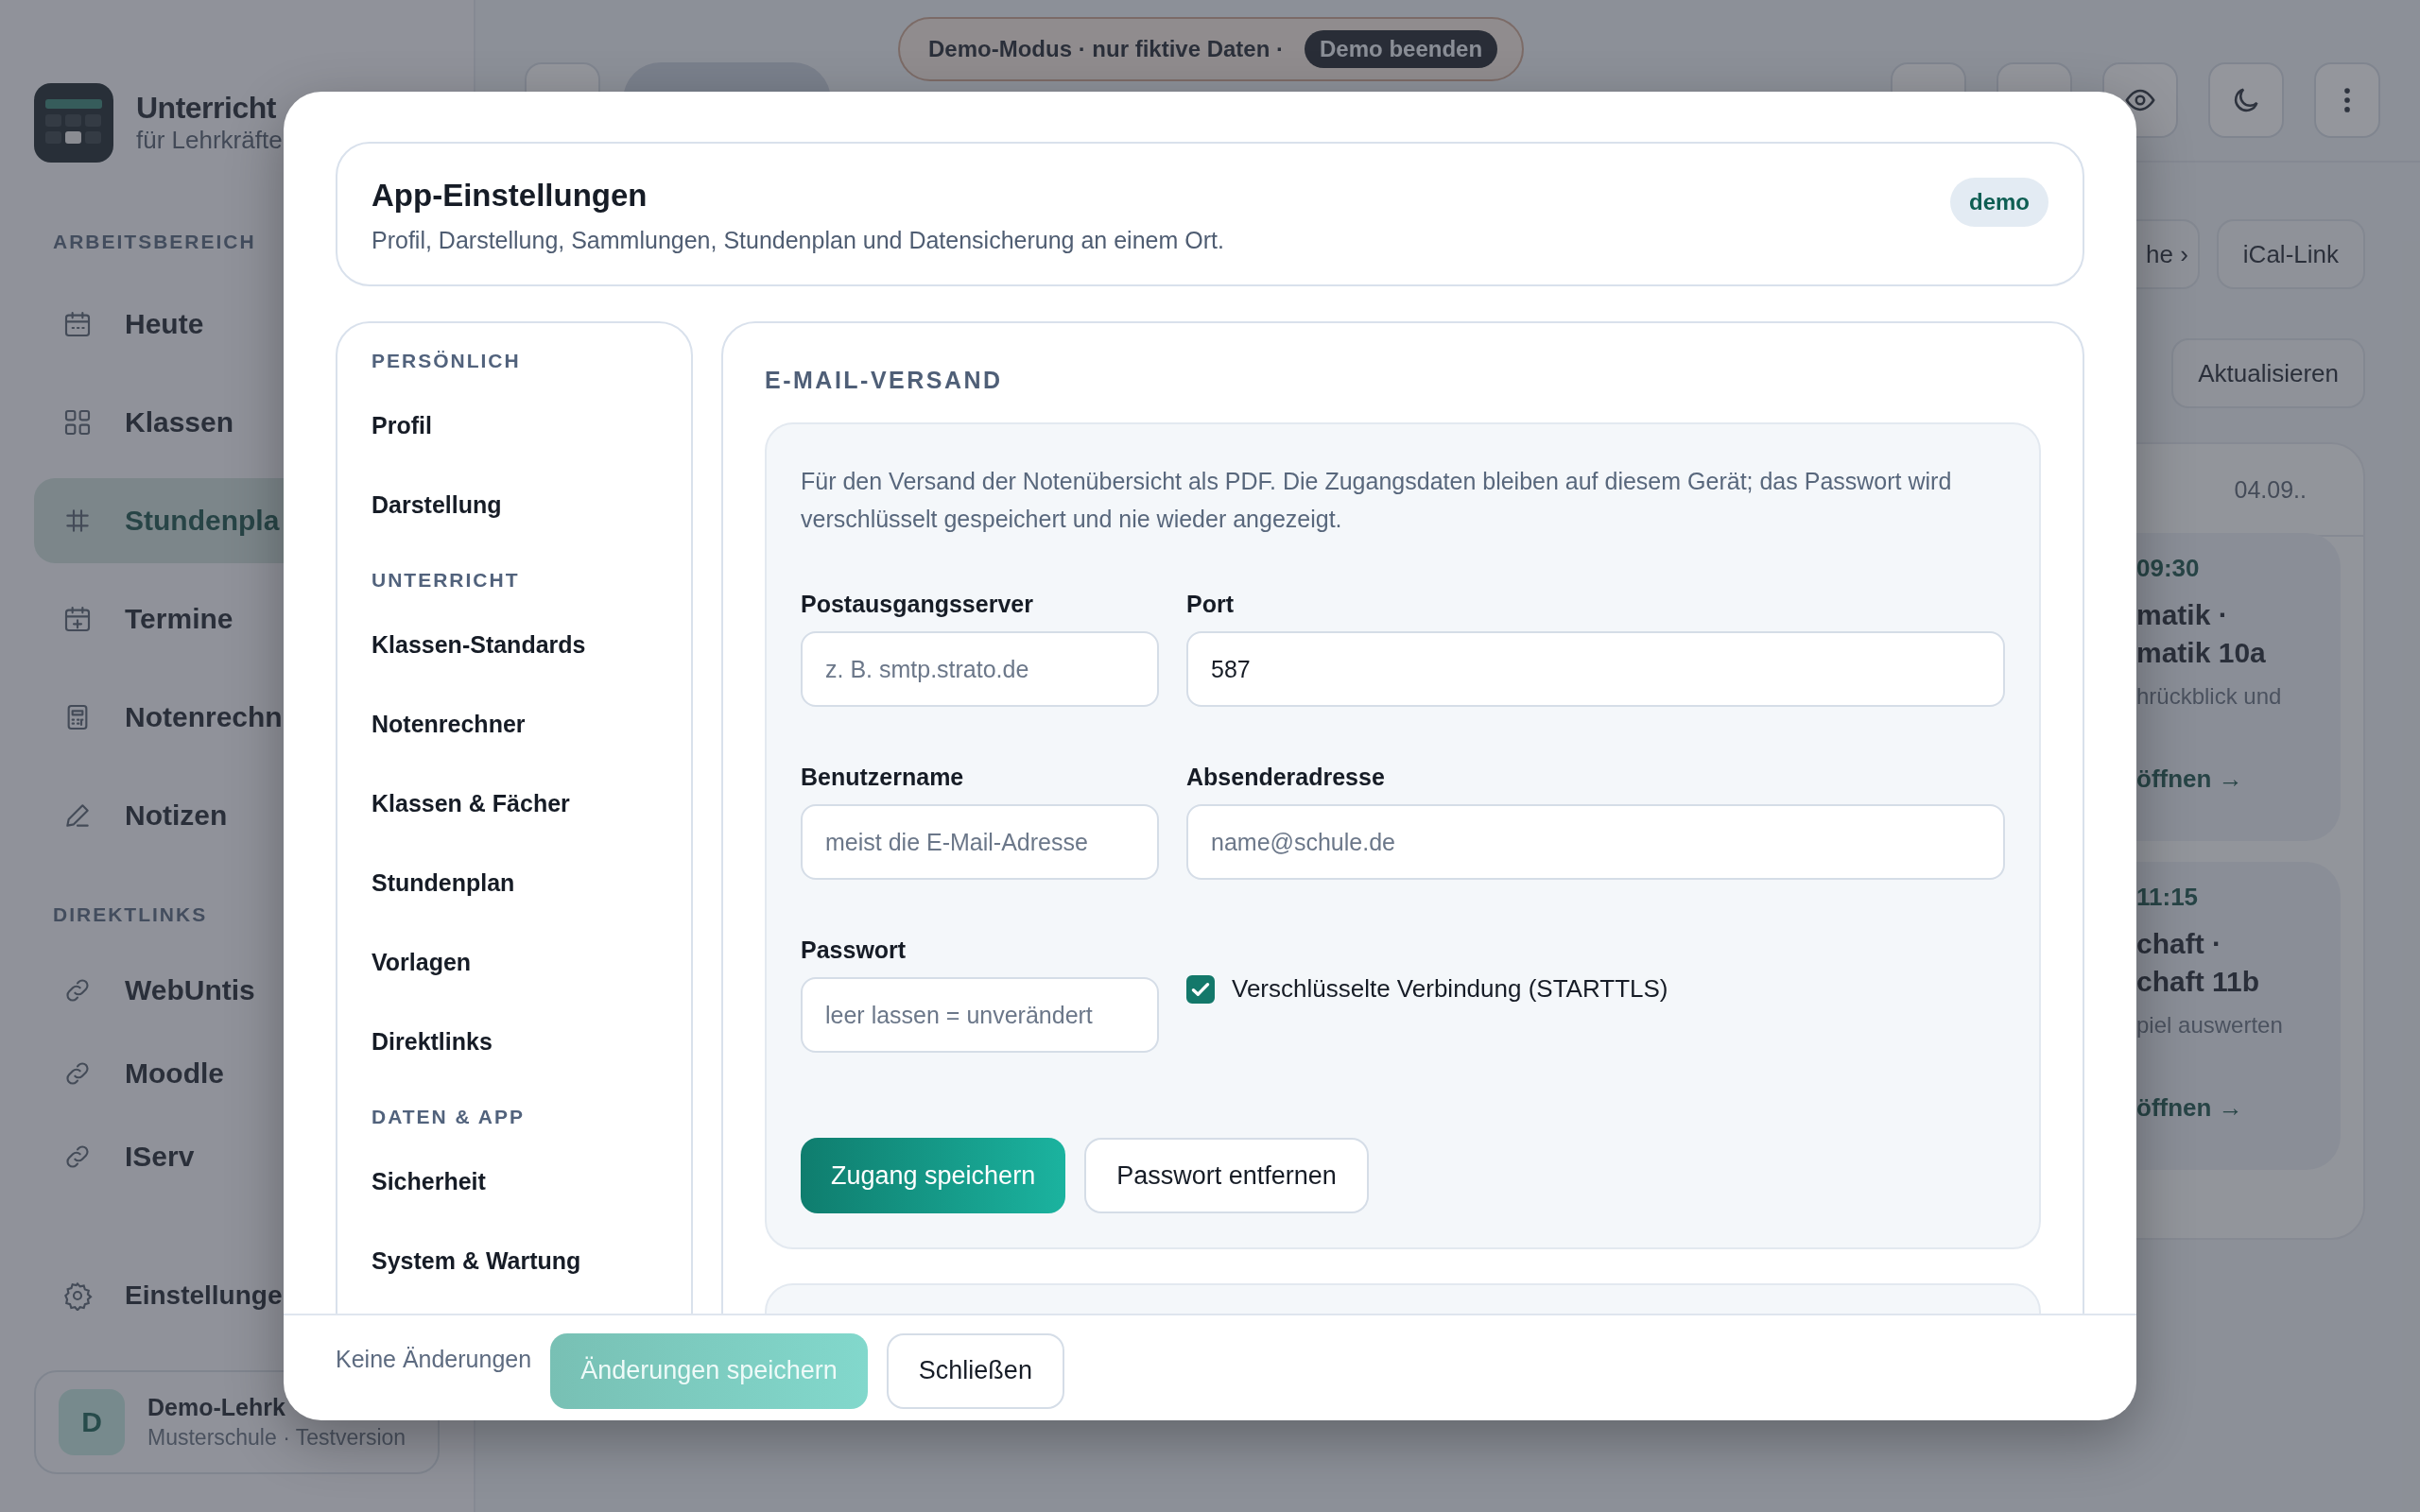 The width and height of the screenshot is (2420, 1512). I want to click on user-avatar: D, so click(92, 1422).